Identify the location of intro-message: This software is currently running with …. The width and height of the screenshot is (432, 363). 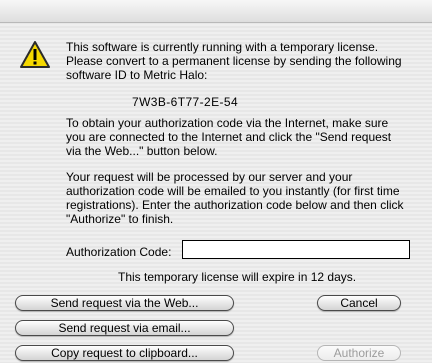
(234, 61).